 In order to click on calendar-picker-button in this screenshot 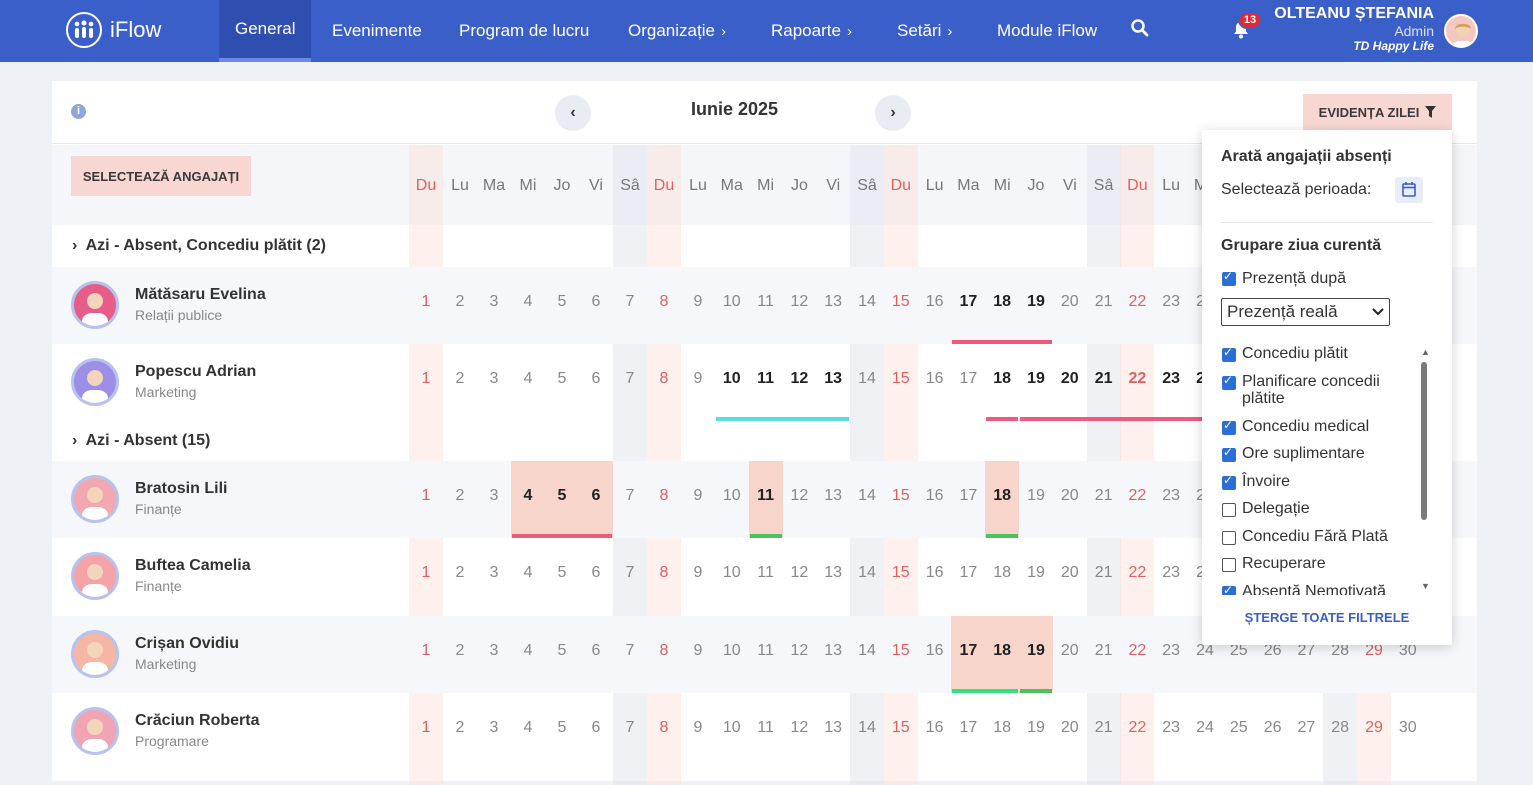, I will do `click(1409, 190)`.